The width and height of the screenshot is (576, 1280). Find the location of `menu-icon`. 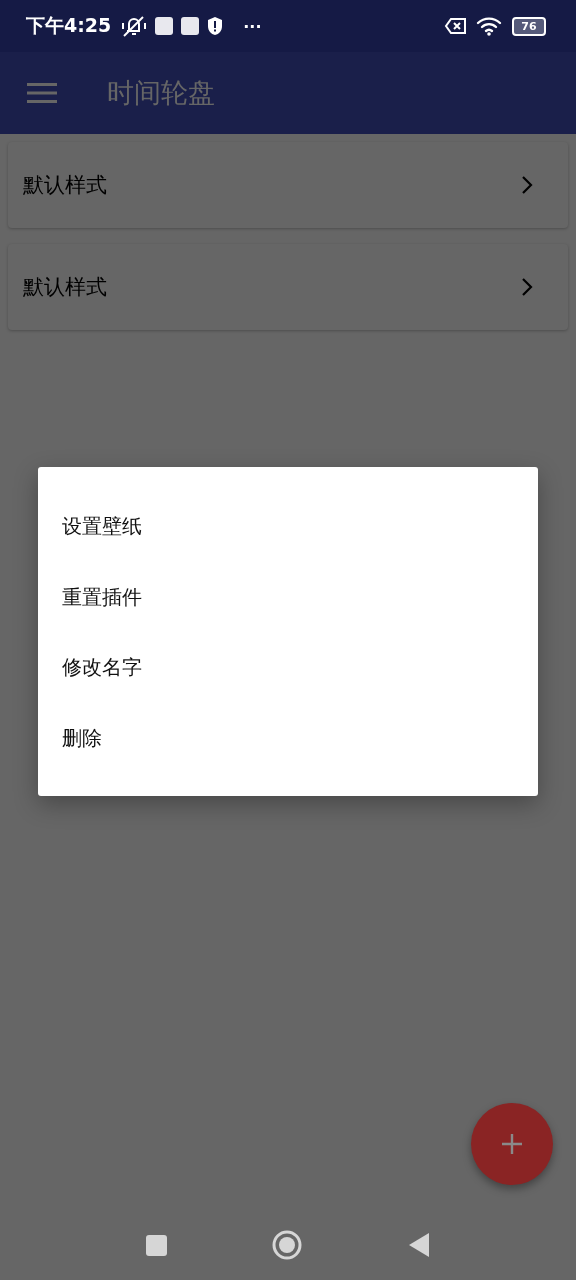

menu-icon is located at coordinates (42, 93).